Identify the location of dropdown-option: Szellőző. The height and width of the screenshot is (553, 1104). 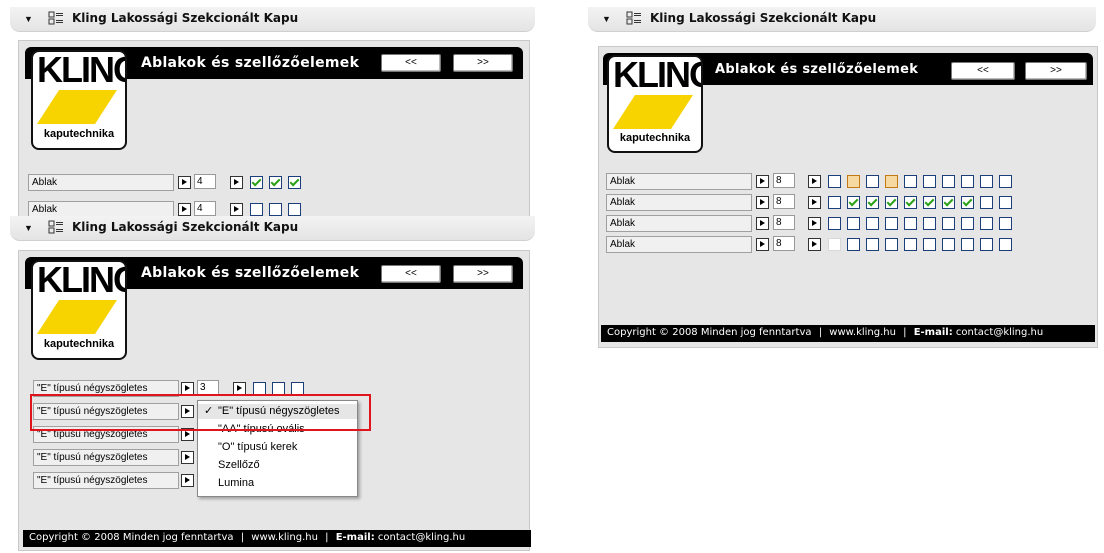
(277, 465).